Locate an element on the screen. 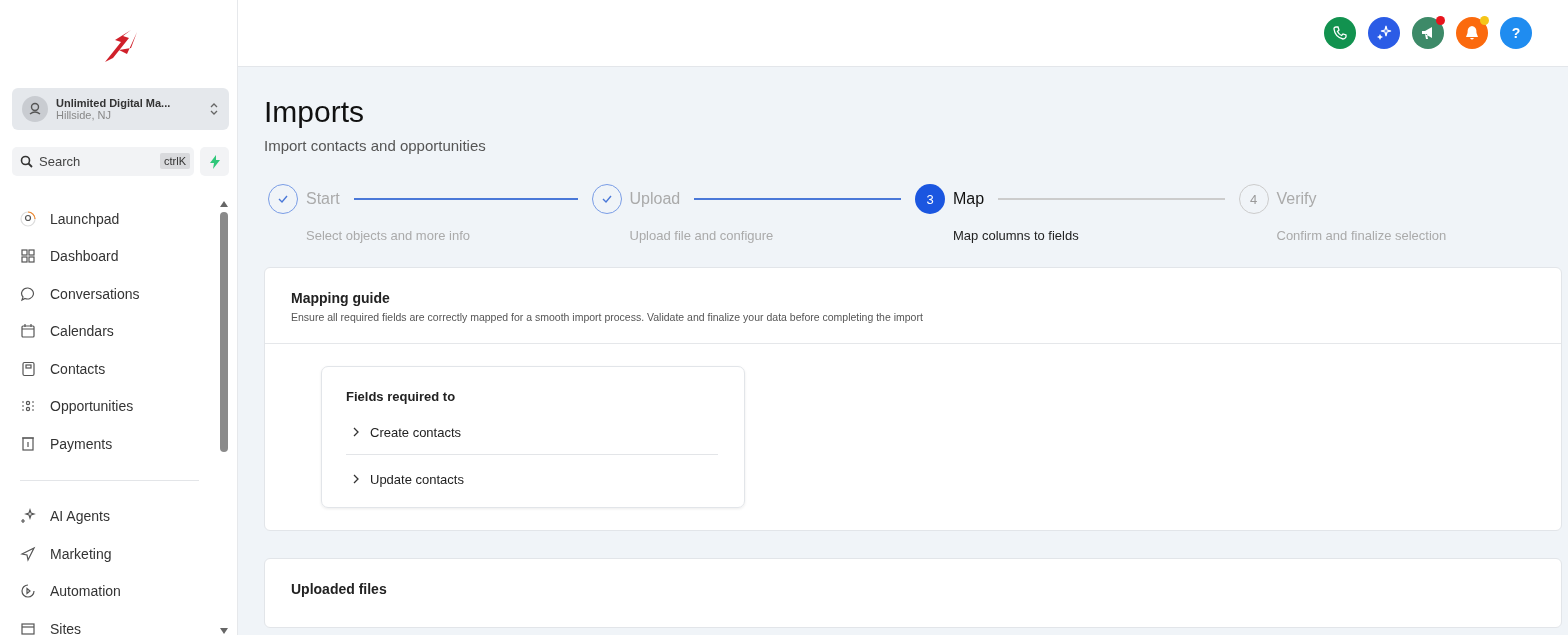 Image resolution: width=1568 pixels, height=635 pixels. step-title: Verify is located at coordinates (1296, 199).